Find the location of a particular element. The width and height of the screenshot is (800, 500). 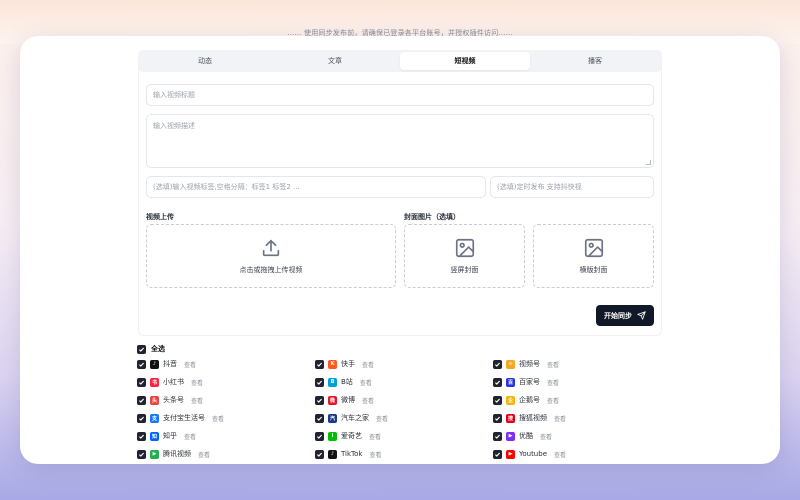

platform-item: 汽汽车之家 查看 is located at coordinates (351, 418).